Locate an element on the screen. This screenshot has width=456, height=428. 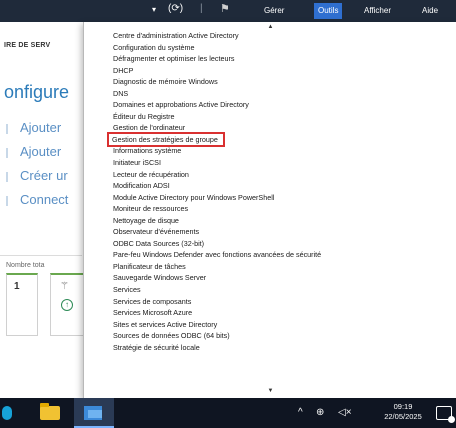
menu-item-label: Sources de données ODBC (64 bits) is located at coordinates (171, 336).